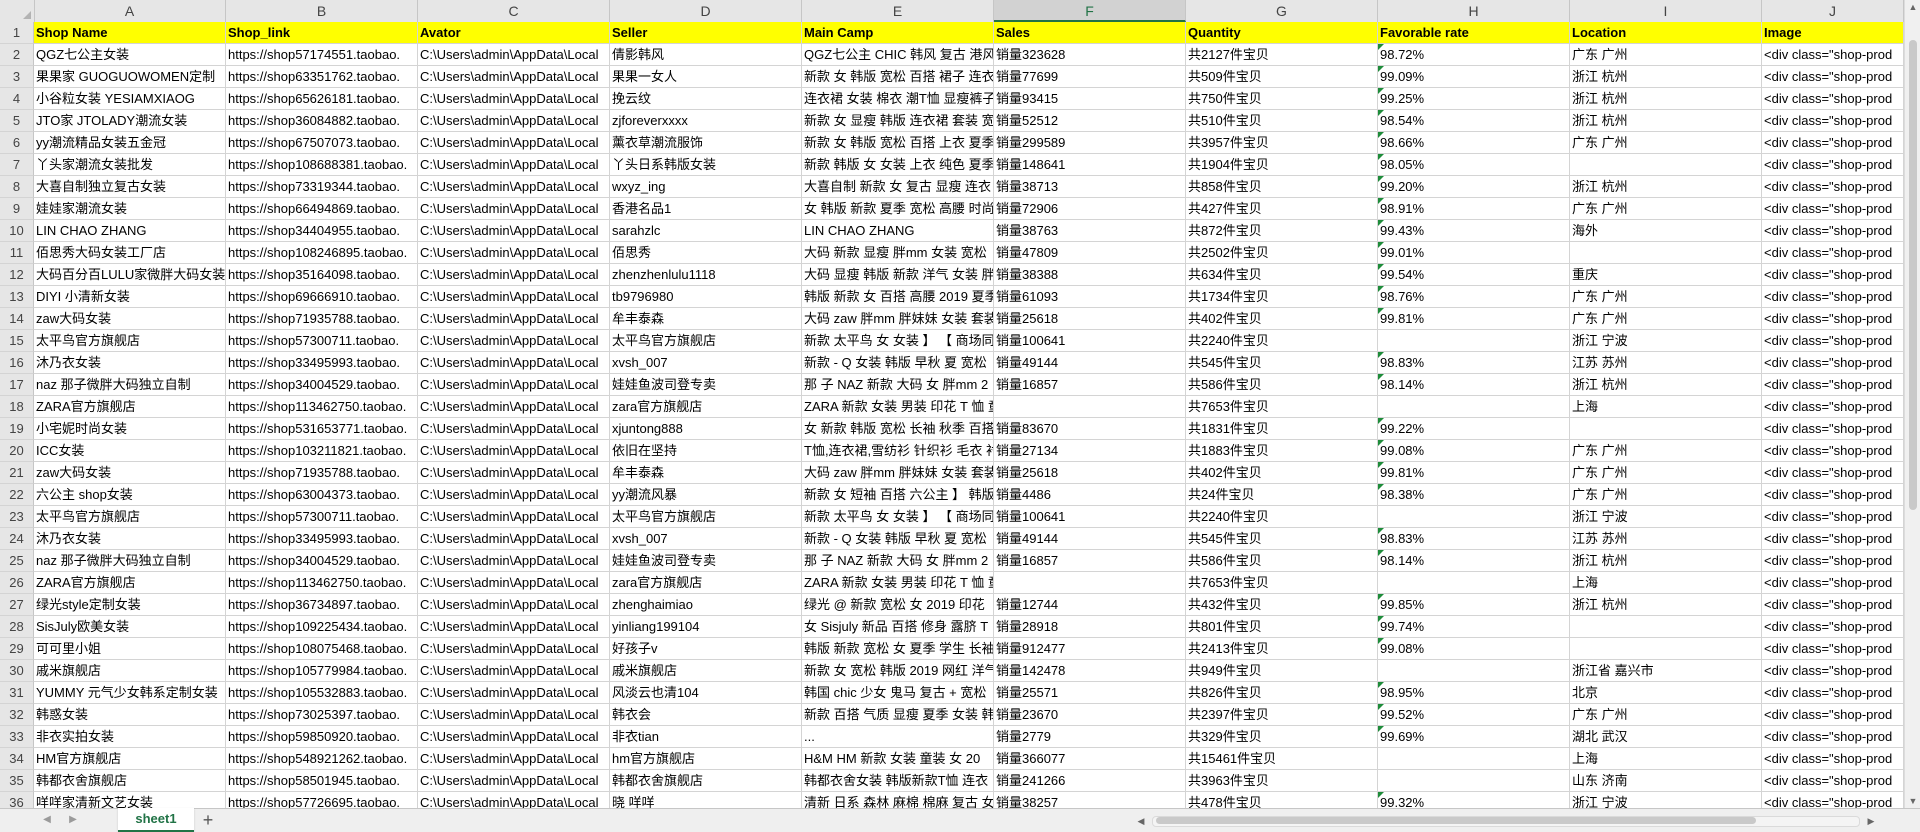 The height and width of the screenshot is (832, 1920). What do you see at coordinates (898, 121) in the screenshot?
I see `table-cell: 新款 女 显瘦 韩版 连衣裙 套装 宽` at bounding box center [898, 121].